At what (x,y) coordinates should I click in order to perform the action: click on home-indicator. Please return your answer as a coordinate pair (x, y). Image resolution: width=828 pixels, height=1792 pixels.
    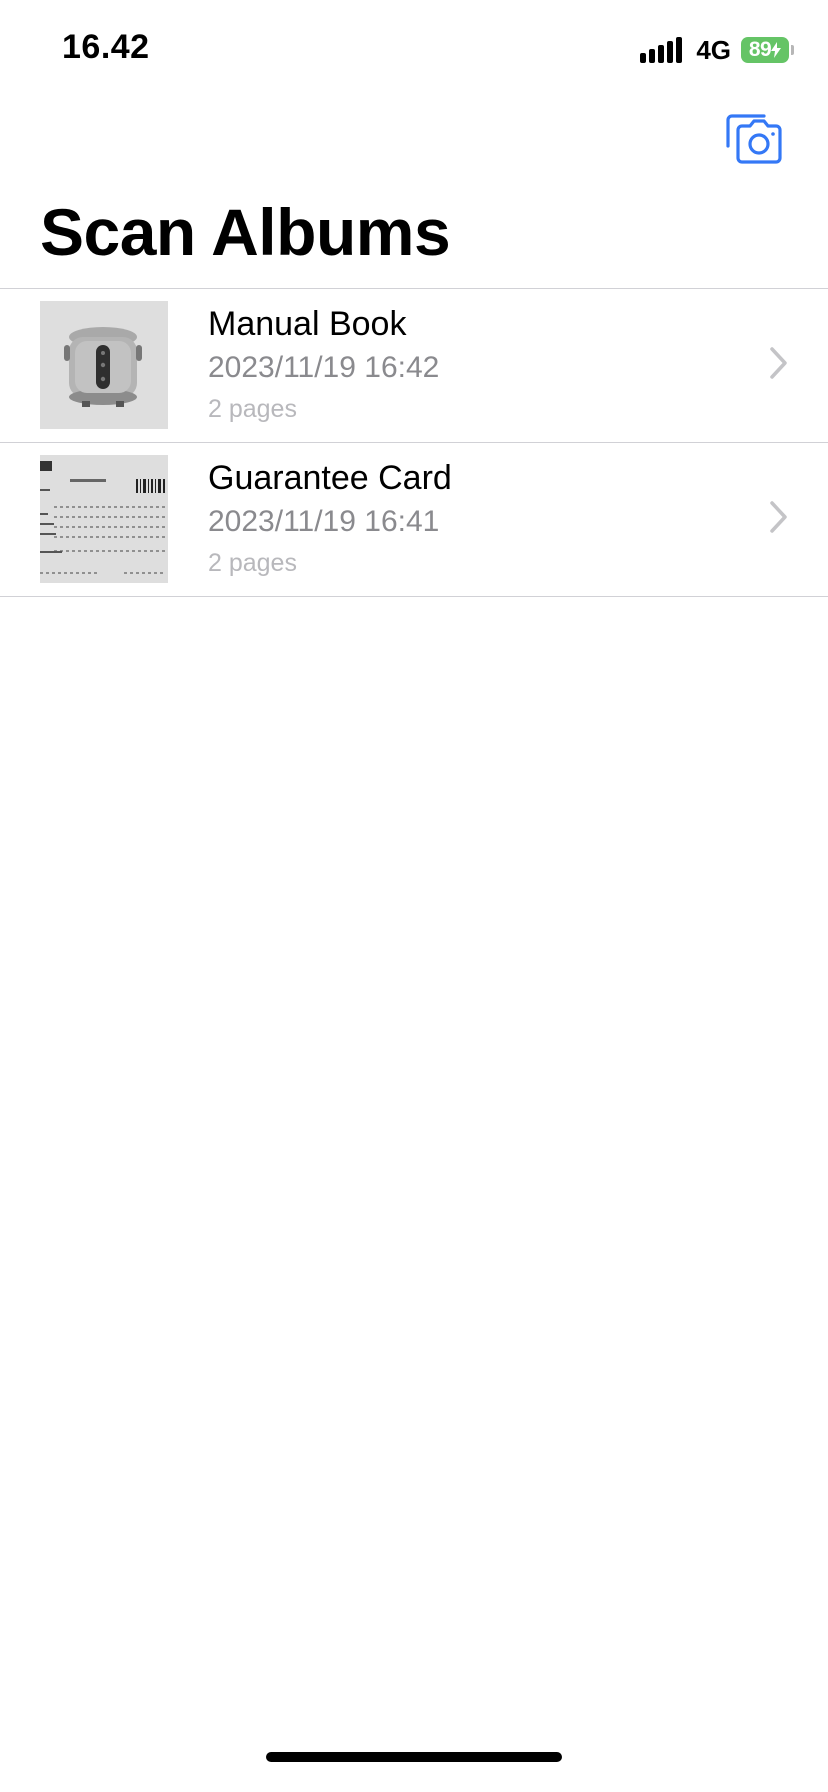
    Looking at the image, I should click on (414, 1757).